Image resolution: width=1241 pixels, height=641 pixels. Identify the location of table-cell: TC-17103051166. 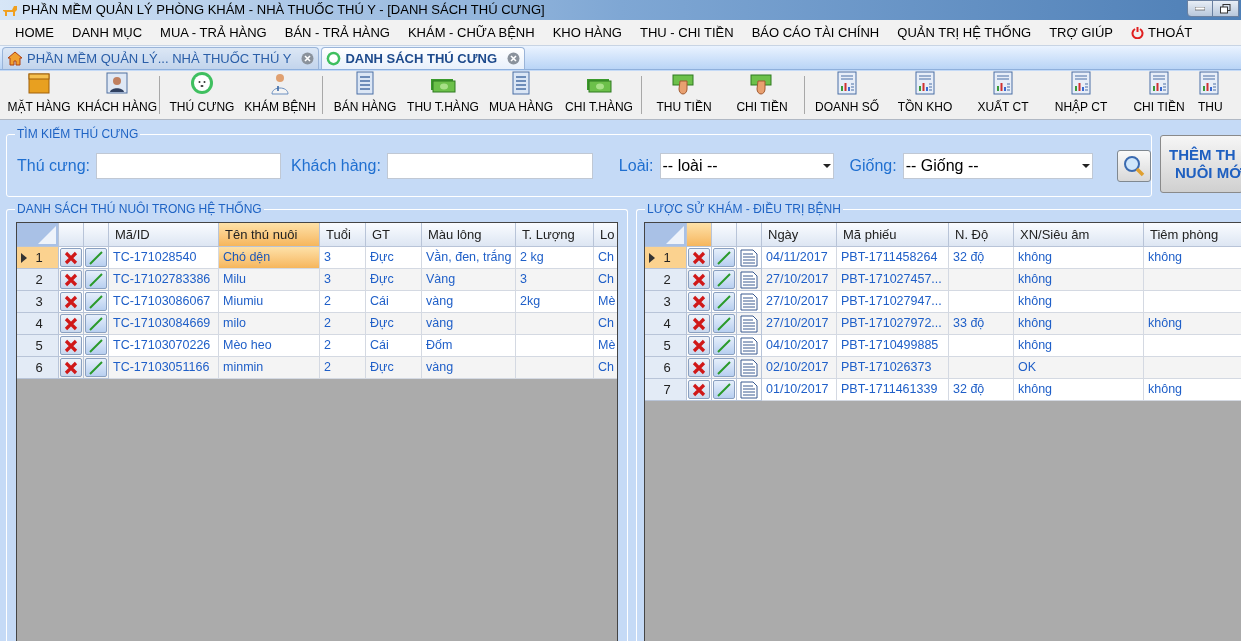
(164, 368).